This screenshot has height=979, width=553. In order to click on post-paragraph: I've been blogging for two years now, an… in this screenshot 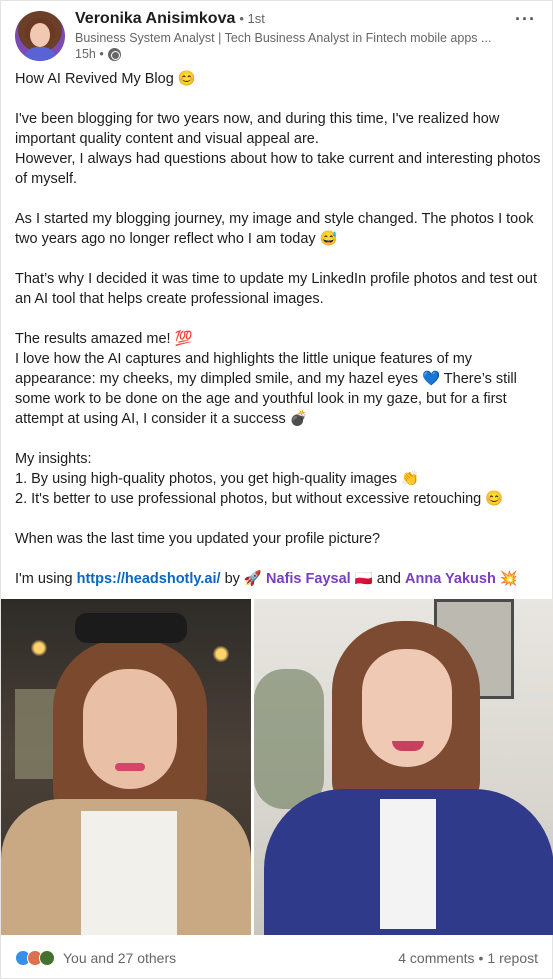, I will do `click(257, 129)`.